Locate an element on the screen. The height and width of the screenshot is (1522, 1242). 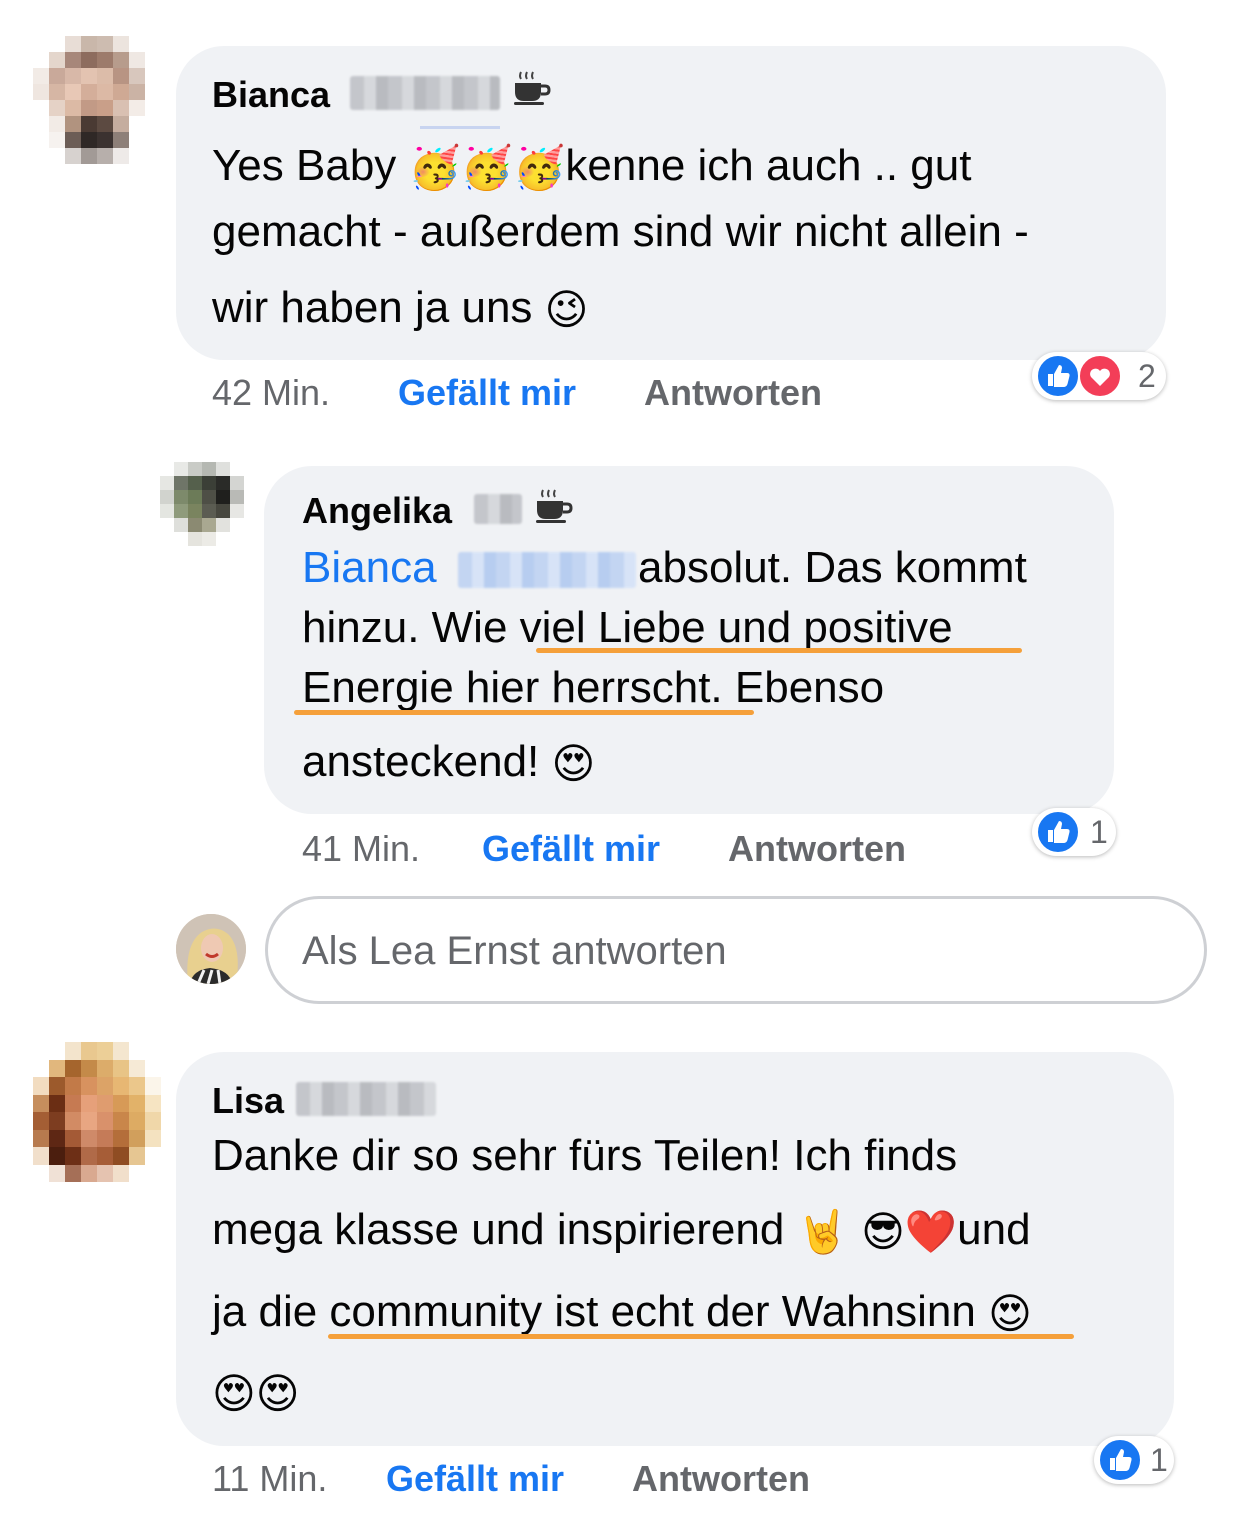
wink-emoji: 😉 is located at coordinates (566, 310).